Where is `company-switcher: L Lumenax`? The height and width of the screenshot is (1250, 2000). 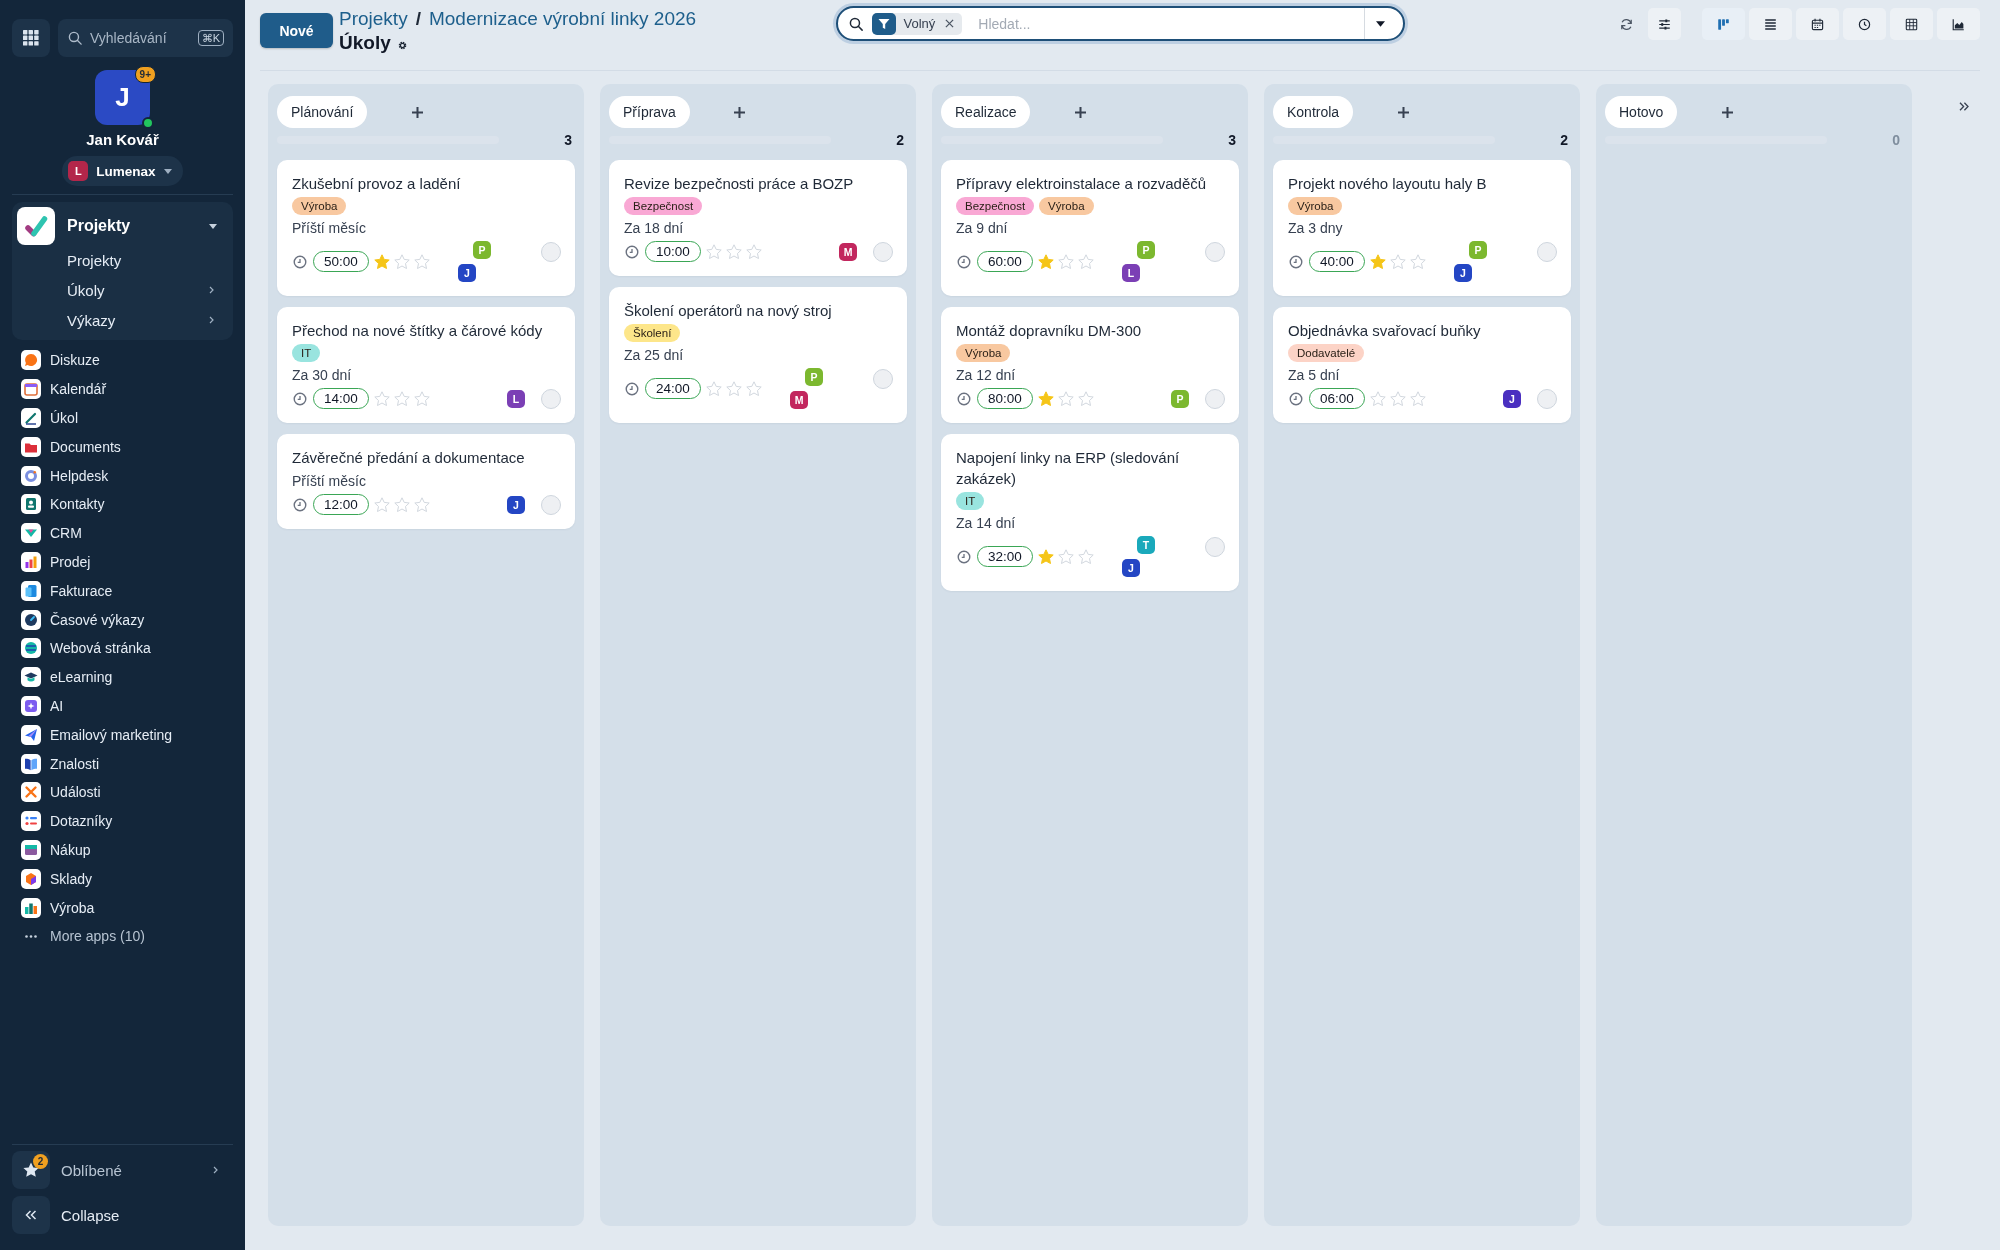
company-switcher: L Lumenax is located at coordinates (122, 171).